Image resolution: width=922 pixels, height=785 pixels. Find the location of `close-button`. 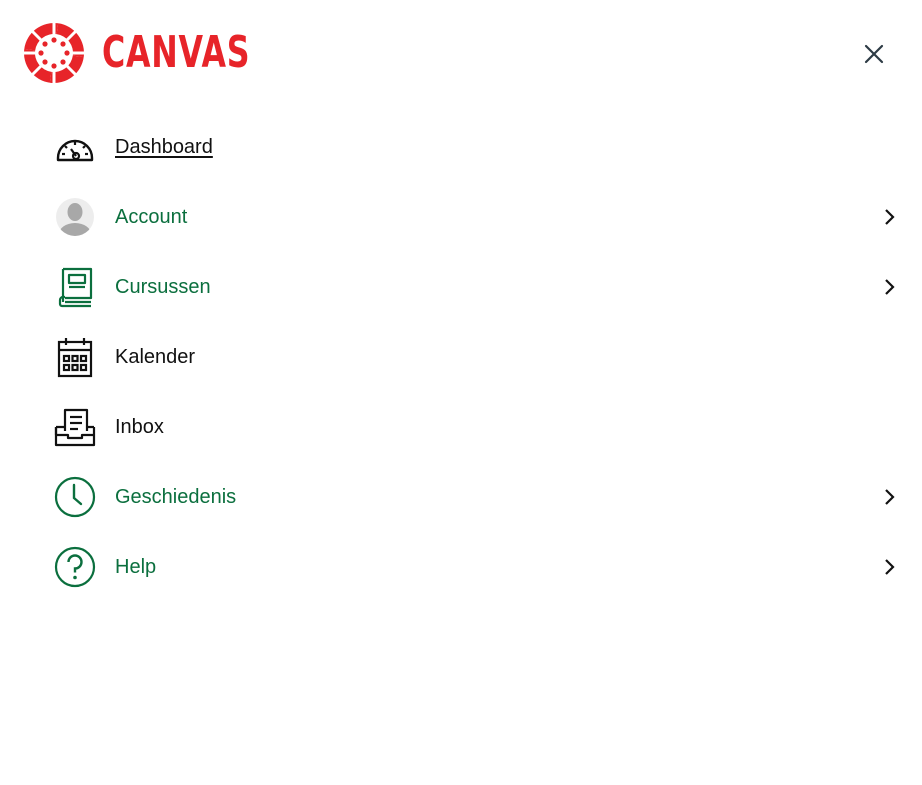

close-button is located at coordinates (874, 54).